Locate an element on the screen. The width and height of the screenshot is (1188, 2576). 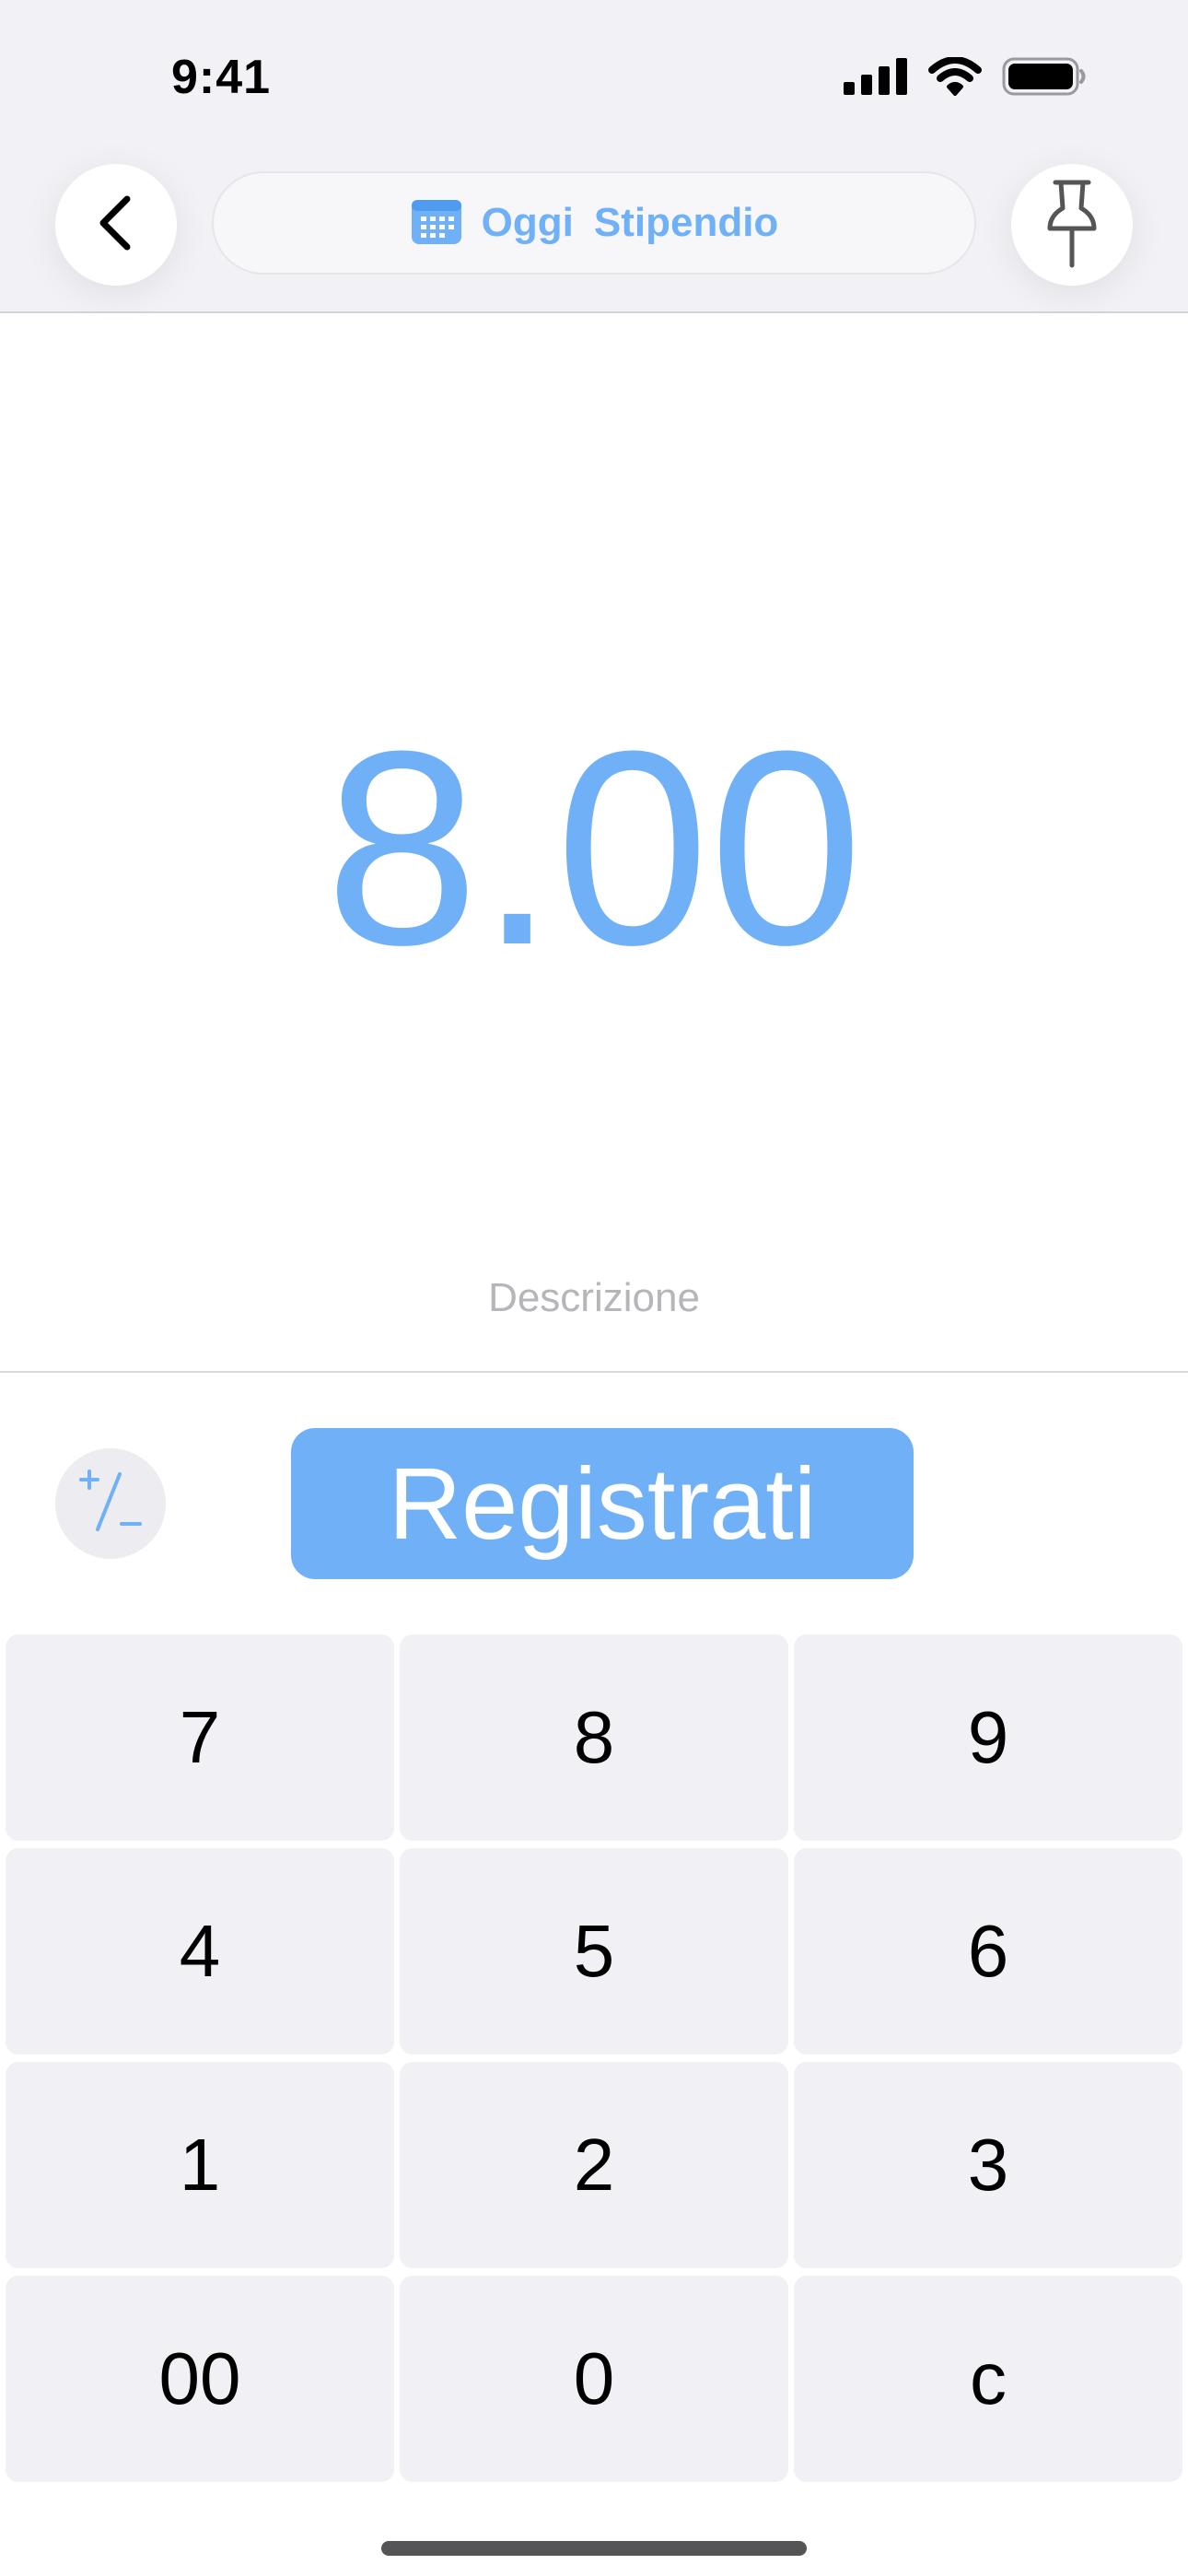
cellular-signal-icon is located at coordinates (876, 79).